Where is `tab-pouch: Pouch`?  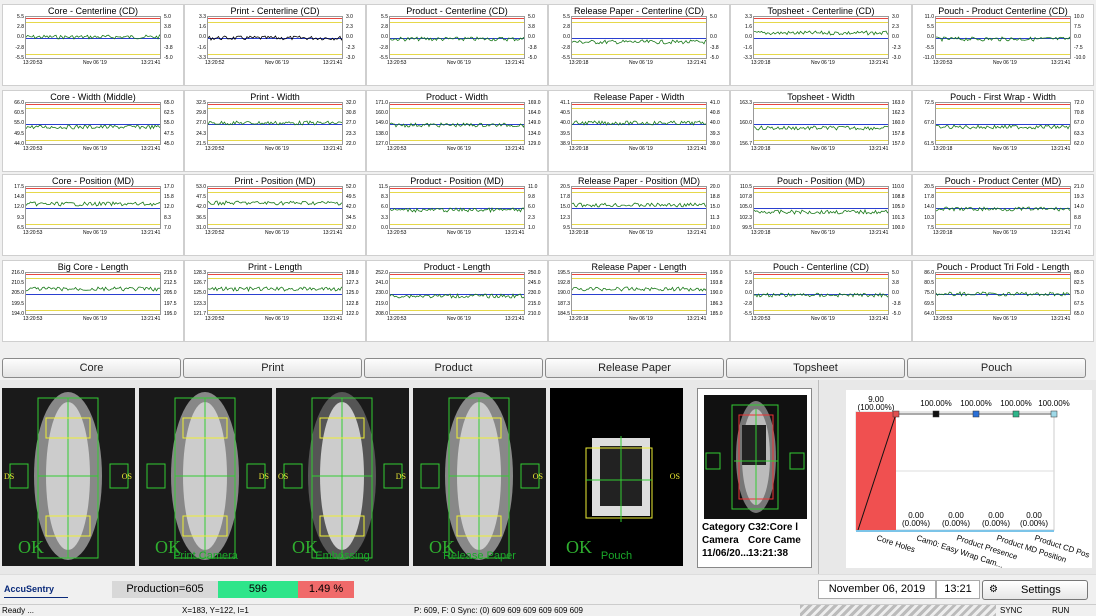 tab-pouch: Pouch is located at coordinates (996, 368).